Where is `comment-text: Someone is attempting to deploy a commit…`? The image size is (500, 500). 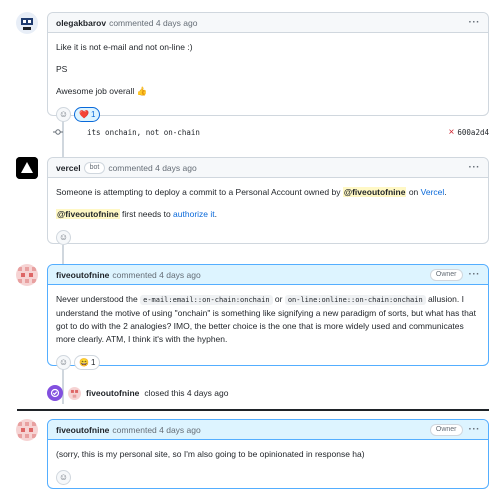 comment-text: Someone is attempting to deploy a commit… is located at coordinates (251, 192).